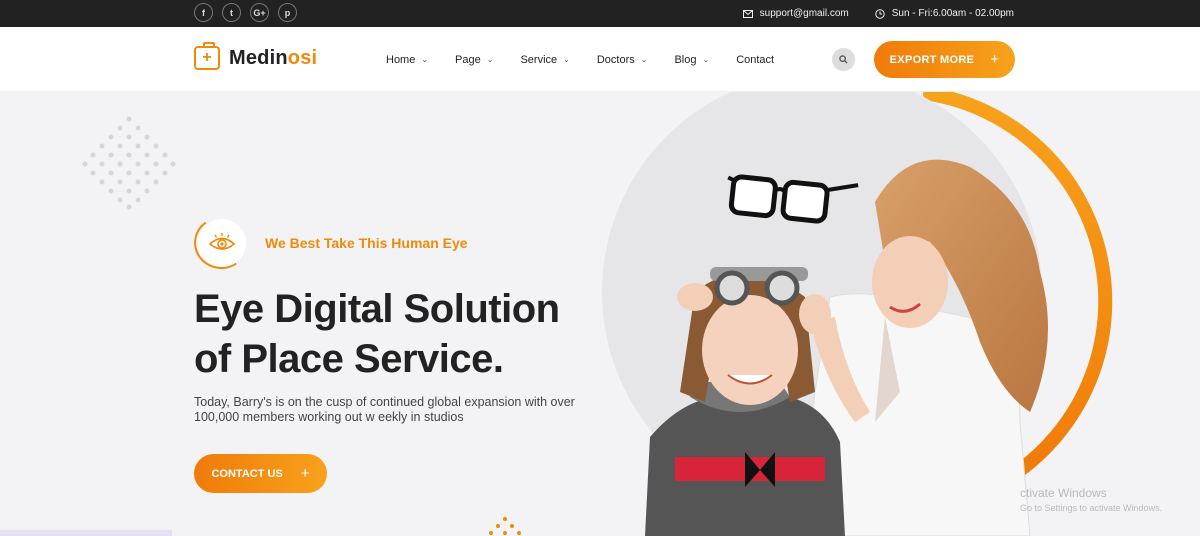  Describe the element at coordinates (245, 12) in the screenshot. I see `social-links: f t G+ p` at that location.